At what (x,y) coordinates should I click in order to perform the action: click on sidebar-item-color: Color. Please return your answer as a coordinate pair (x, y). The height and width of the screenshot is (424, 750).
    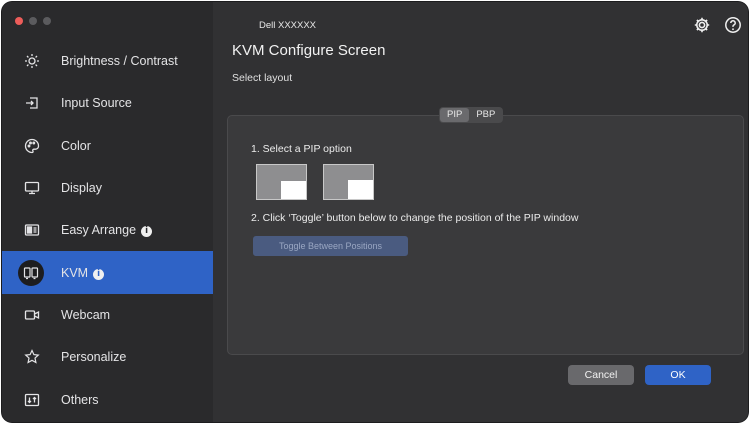
    Looking at the image, I should click on (107, 146).